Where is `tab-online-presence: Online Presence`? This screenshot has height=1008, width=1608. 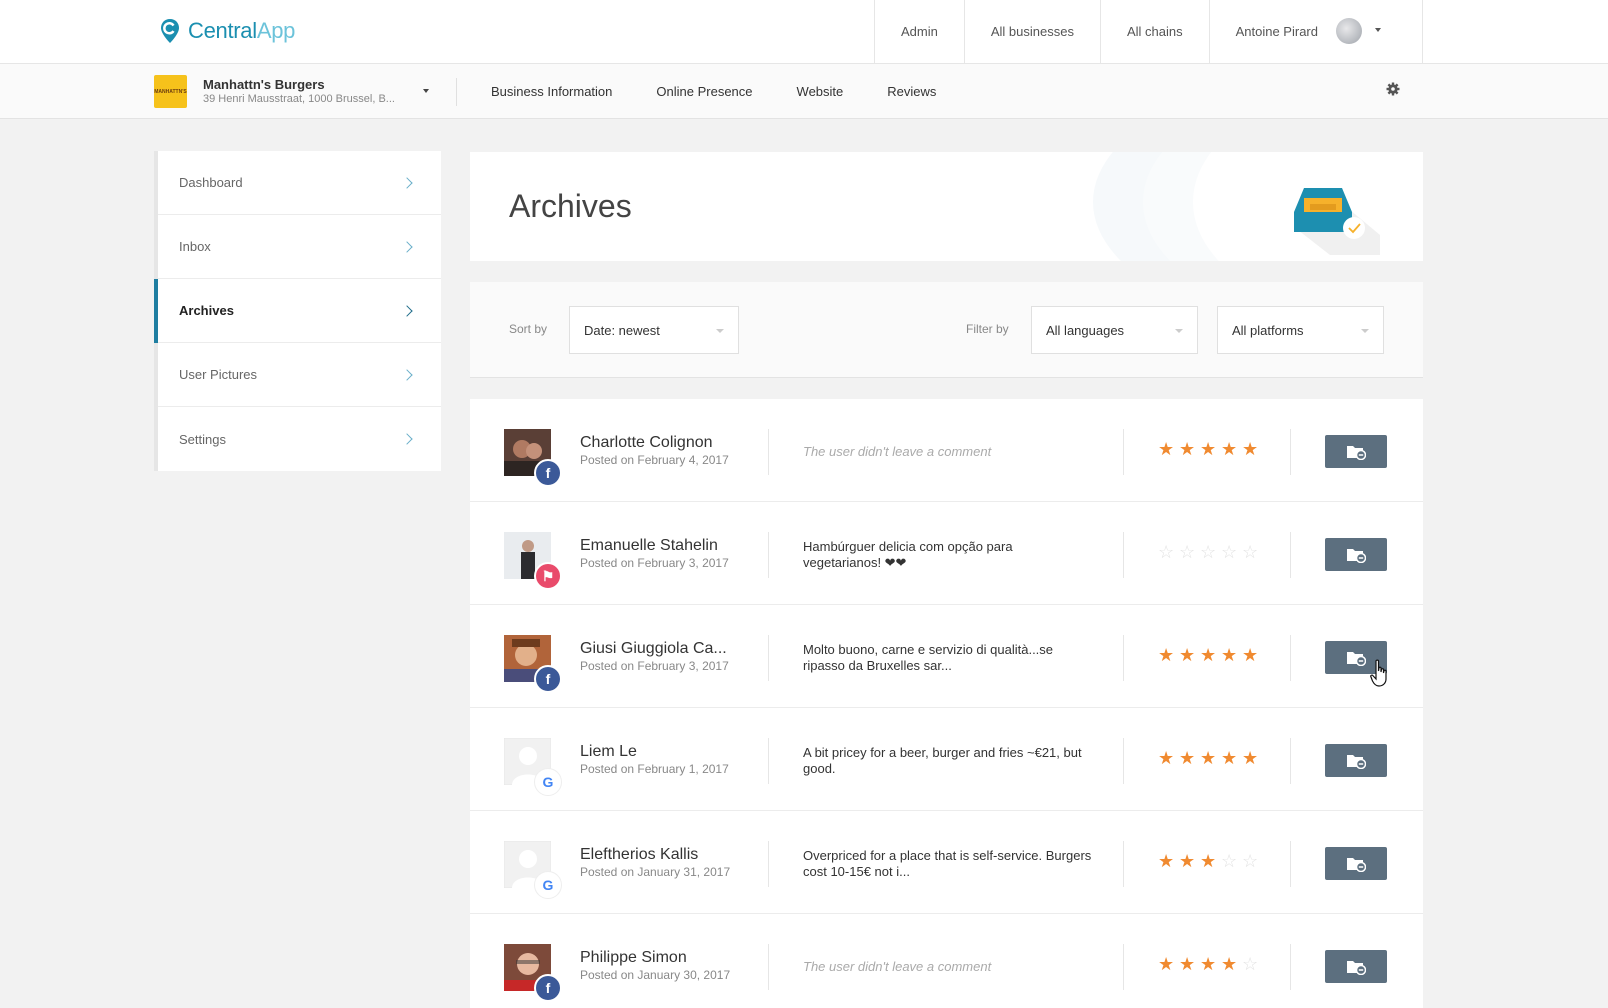 tab-online-presence: Online Presence is located at coordinates (704, 91).